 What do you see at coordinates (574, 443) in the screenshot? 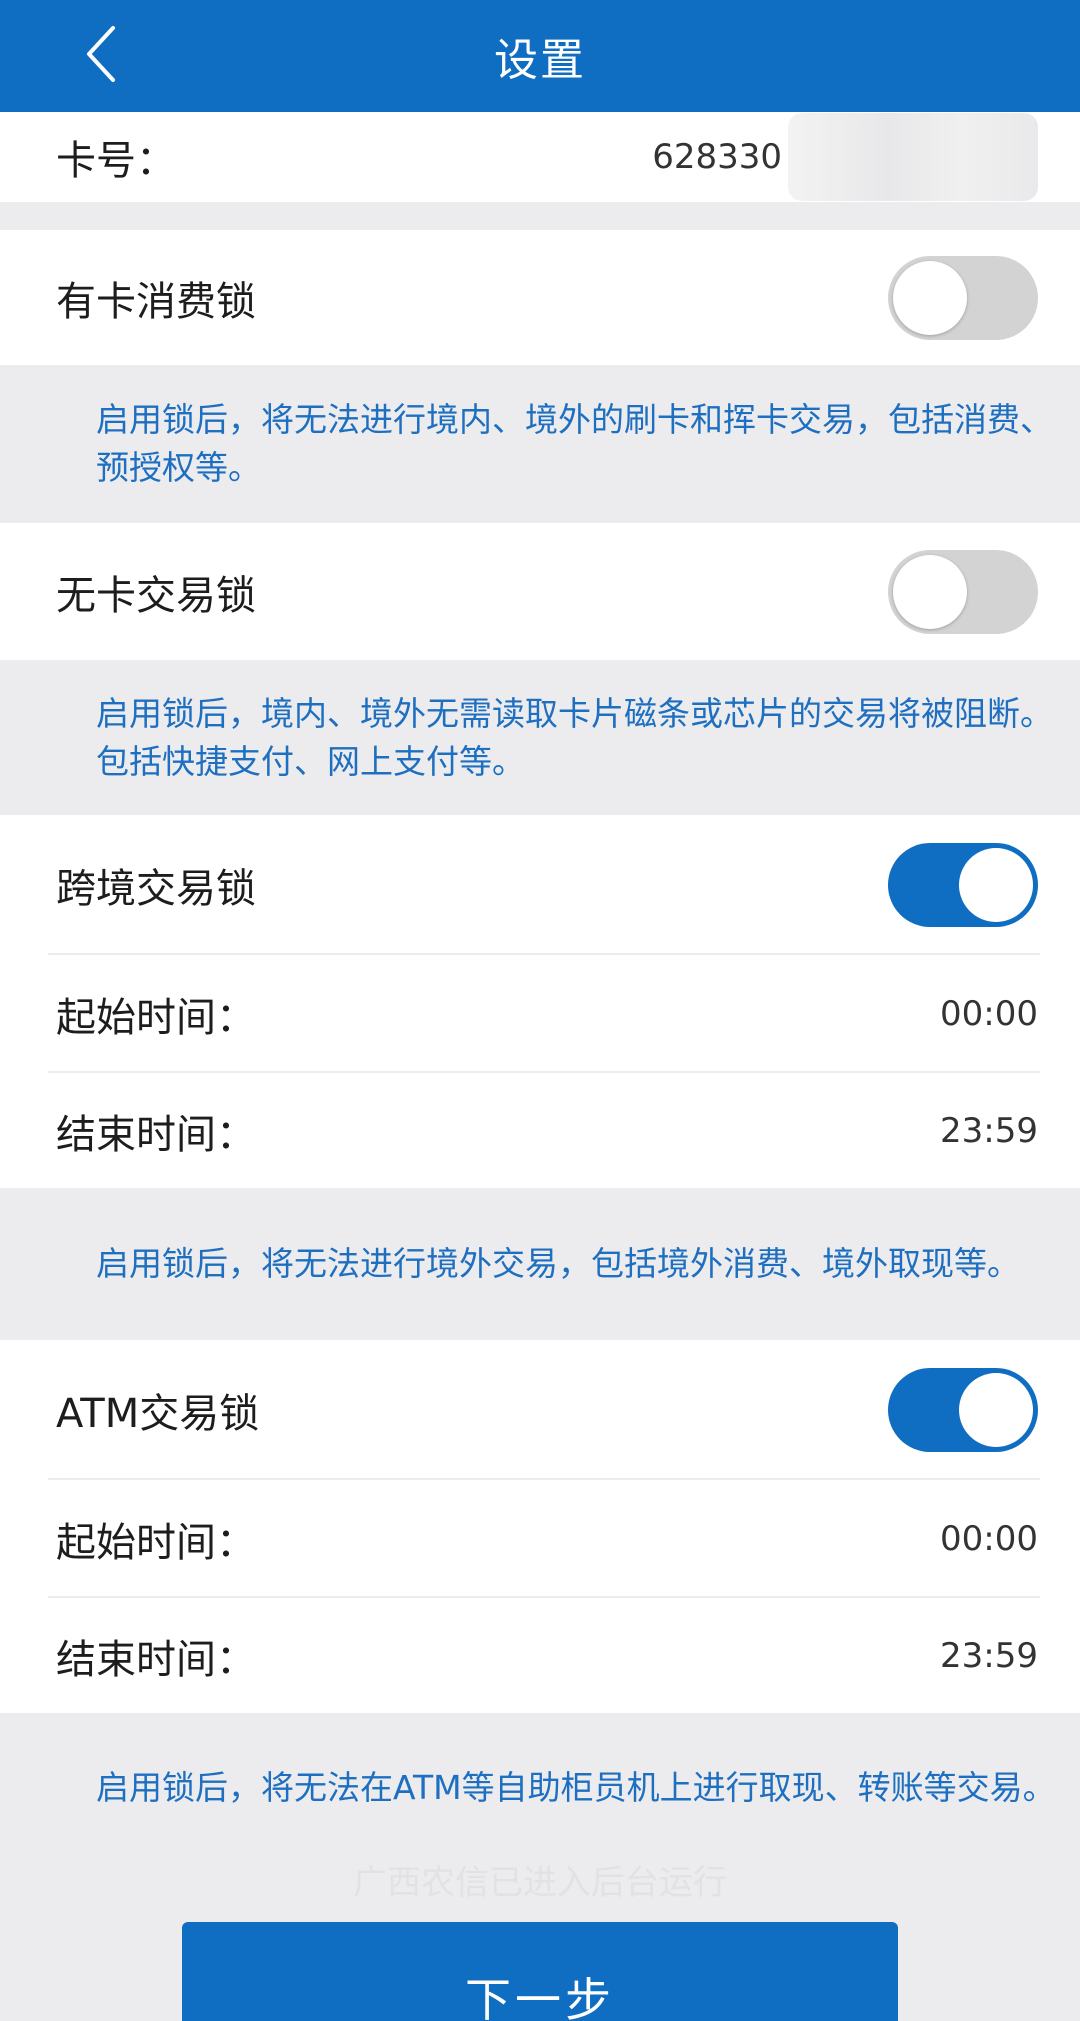
I see `card-present-lock-note: 启用锁后，将无法进行境内、境外的刷卡和挥卡交易，包括消费、预授权等。` at bounding box center [574, 443].